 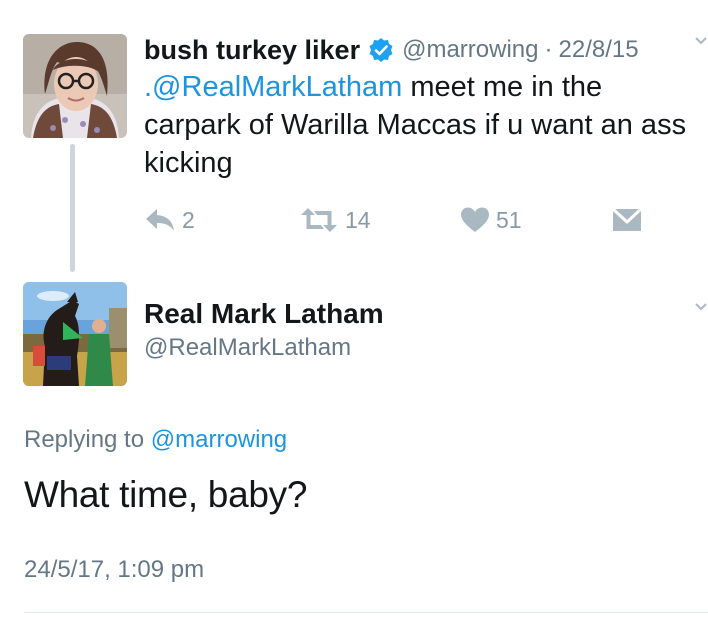 What do you see at coordinates (264, 314) in the screenshot?
I see `reply-display-name: Real Mark Latham` at bounding box center [264, 314].